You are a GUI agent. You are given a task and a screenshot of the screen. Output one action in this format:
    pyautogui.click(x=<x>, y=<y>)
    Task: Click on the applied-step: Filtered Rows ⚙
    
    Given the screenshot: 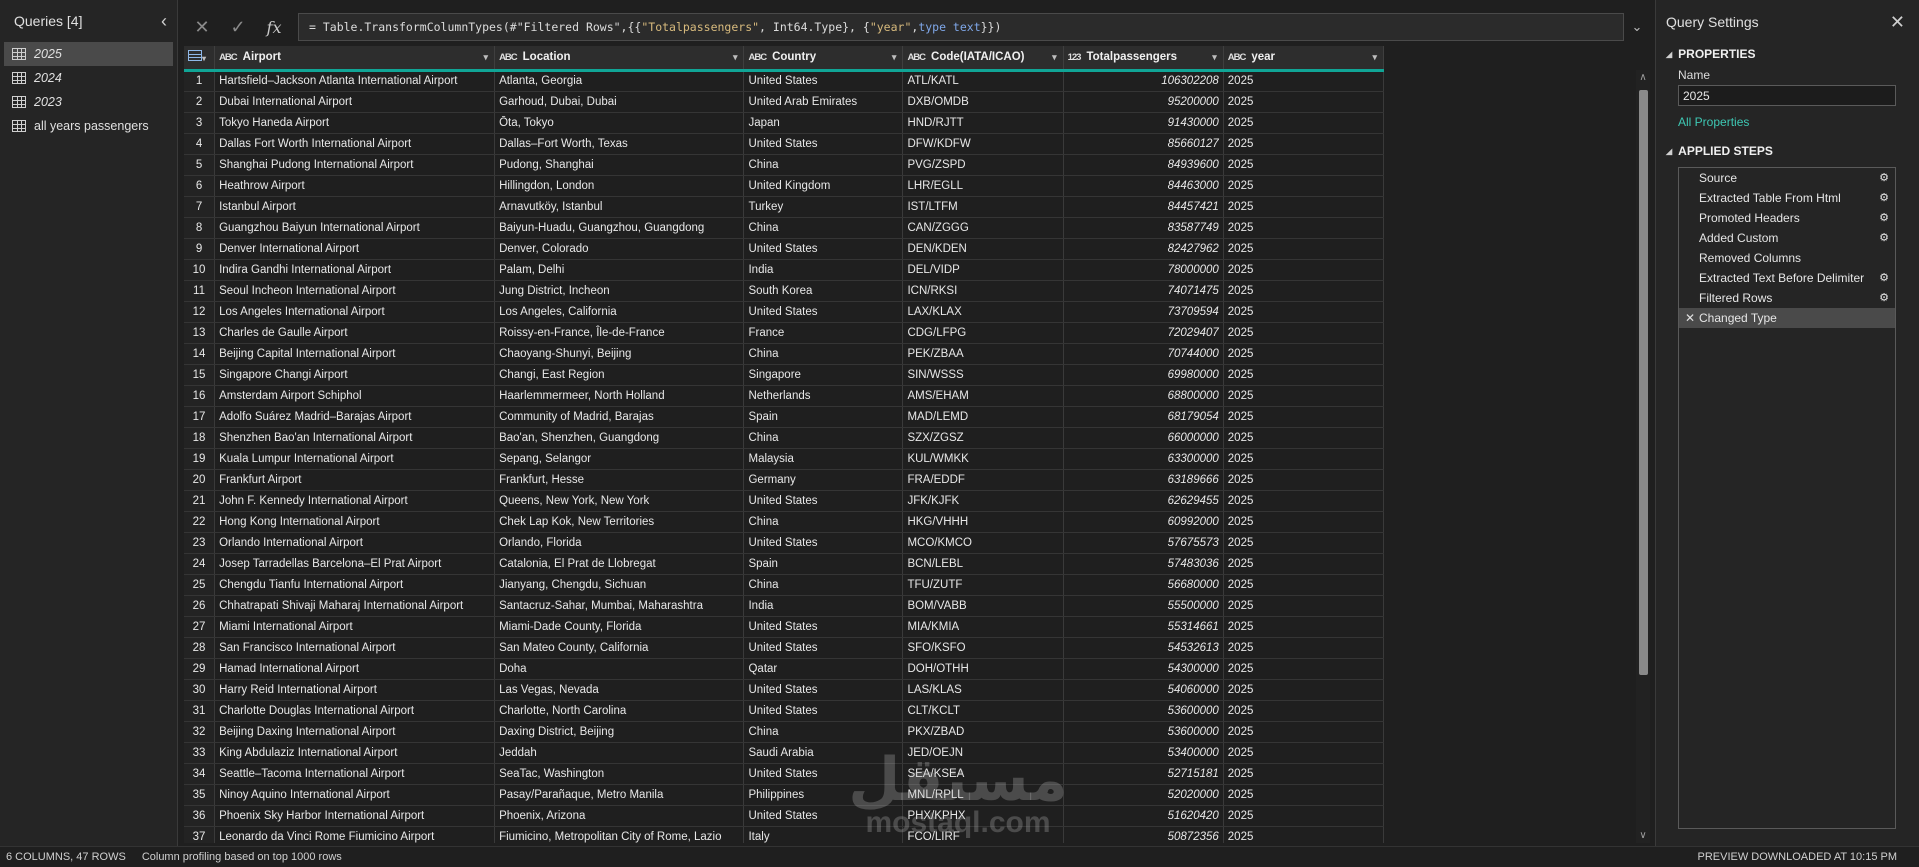 What is the action you would take?
    pyautogui.click(x=1787, y=298)
    